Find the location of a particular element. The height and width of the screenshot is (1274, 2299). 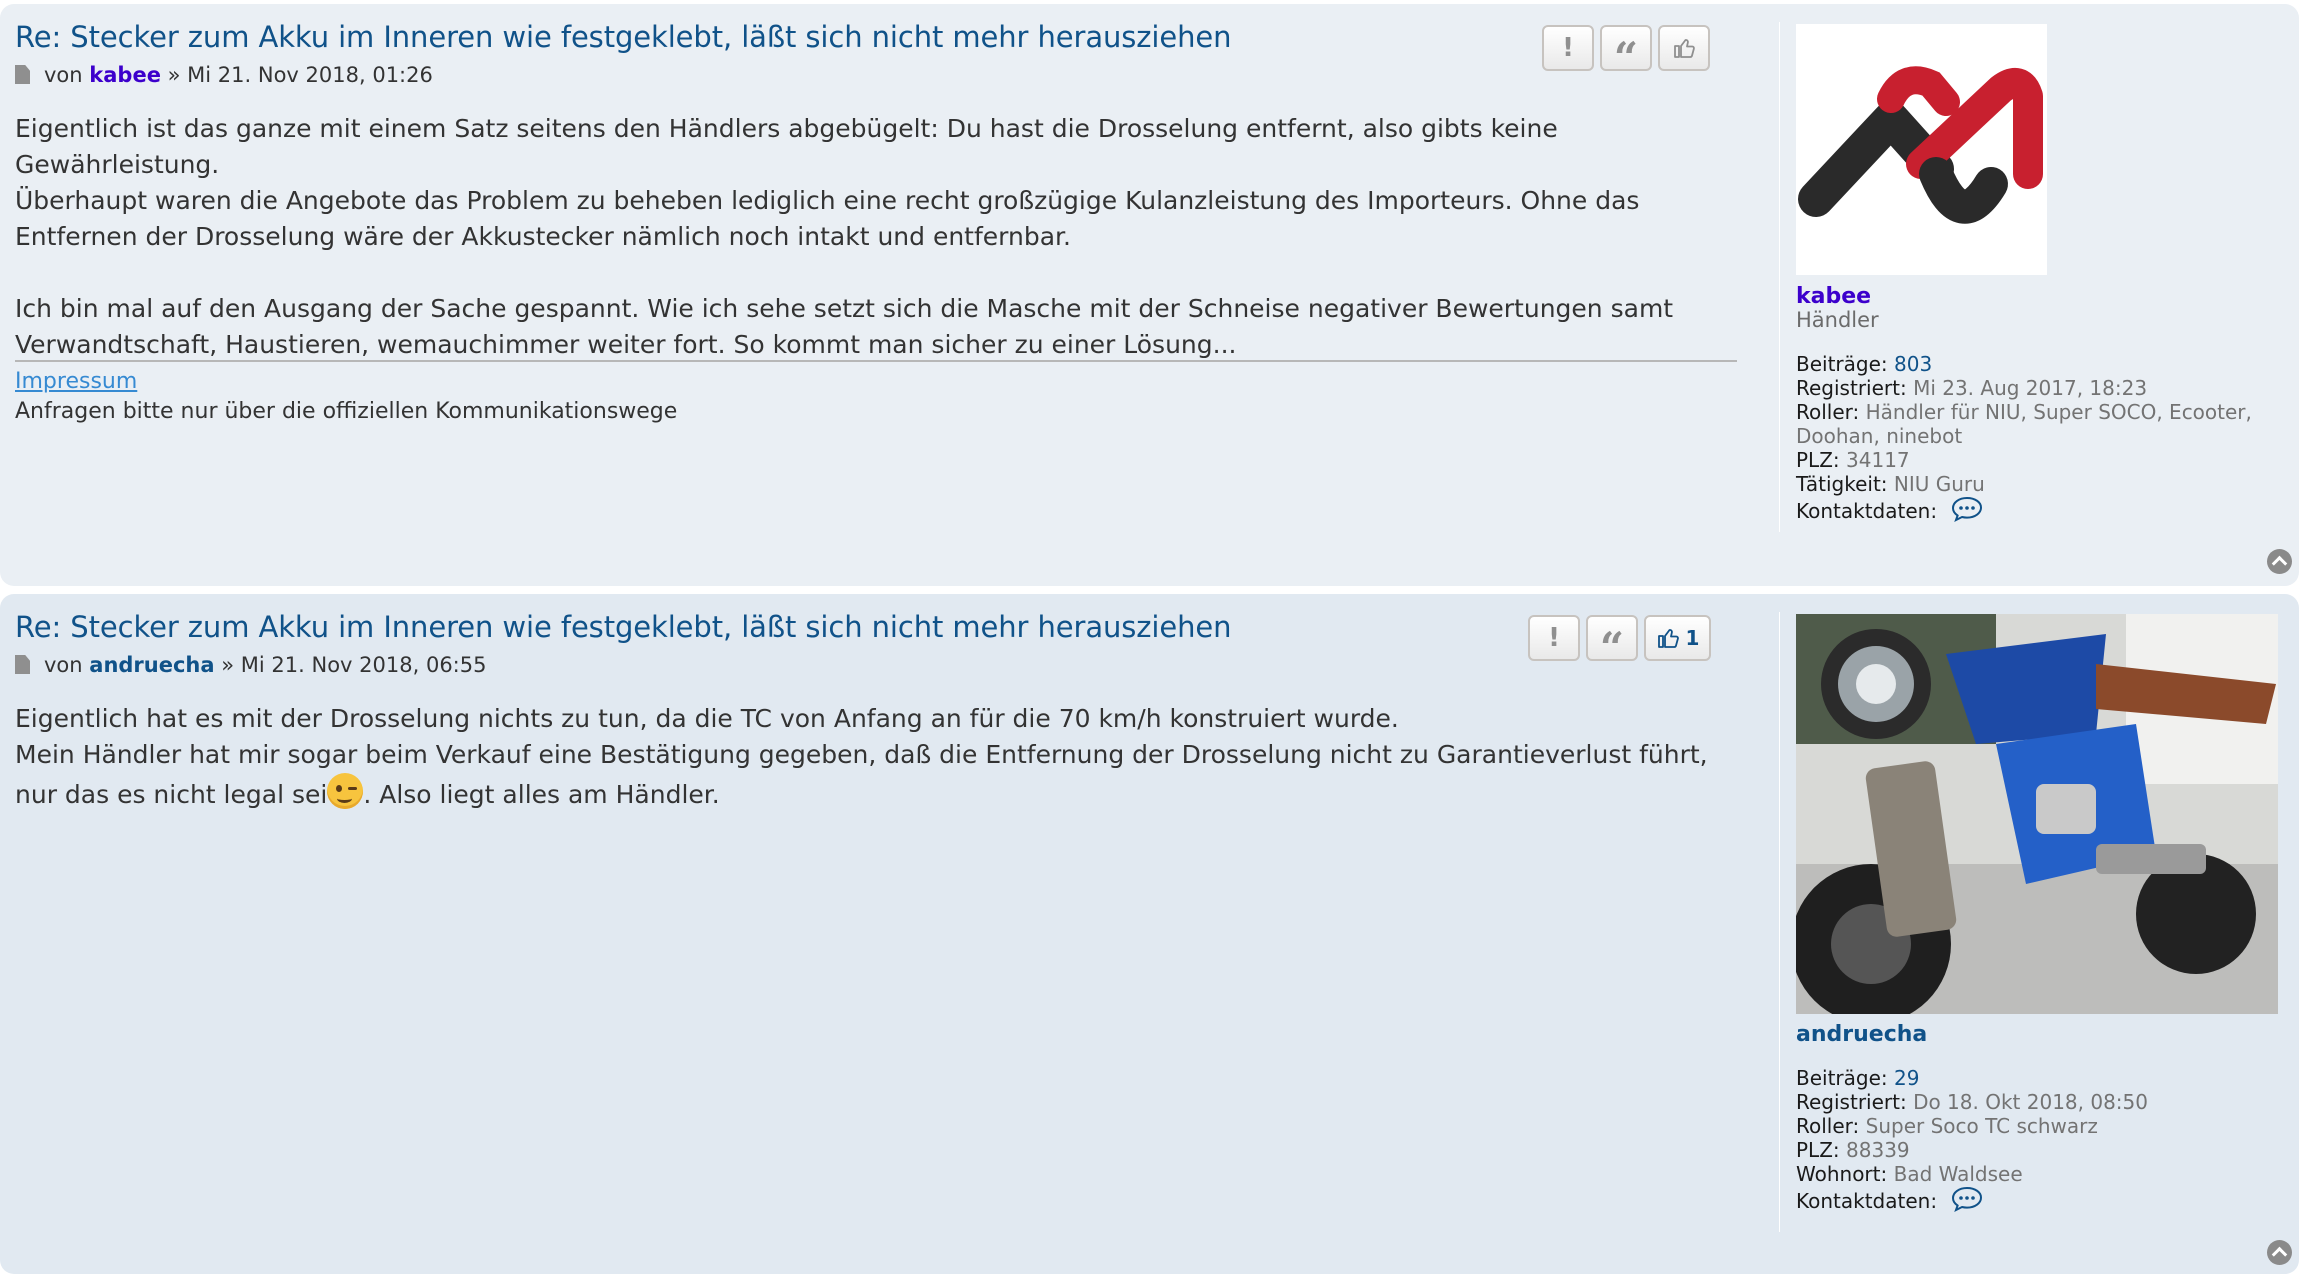

profile-username: andruecha is located at coordinates (1861, 1034).